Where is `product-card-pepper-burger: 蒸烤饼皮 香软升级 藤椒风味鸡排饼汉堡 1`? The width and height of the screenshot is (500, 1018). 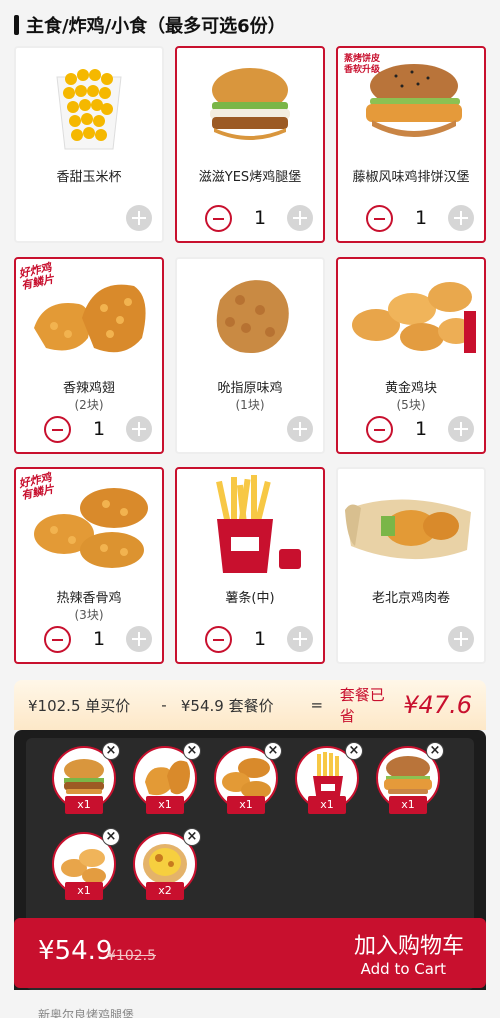 product-card-pepper-burger: 蒸烤饼皮 香软升级 藤椒风味鸡排饼汉堡 1 is located at coordinates (411, 144).